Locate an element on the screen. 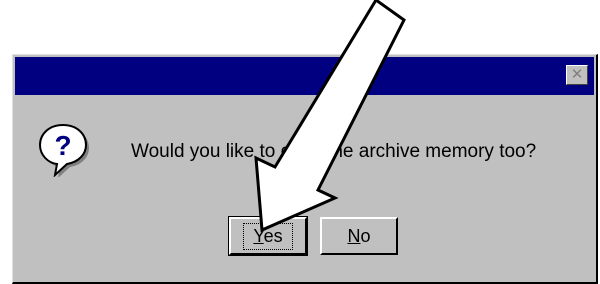 Image resolution: width=600 pixels, height=284 pixels. no-label-rest: o is located at coordinates (365, 235).